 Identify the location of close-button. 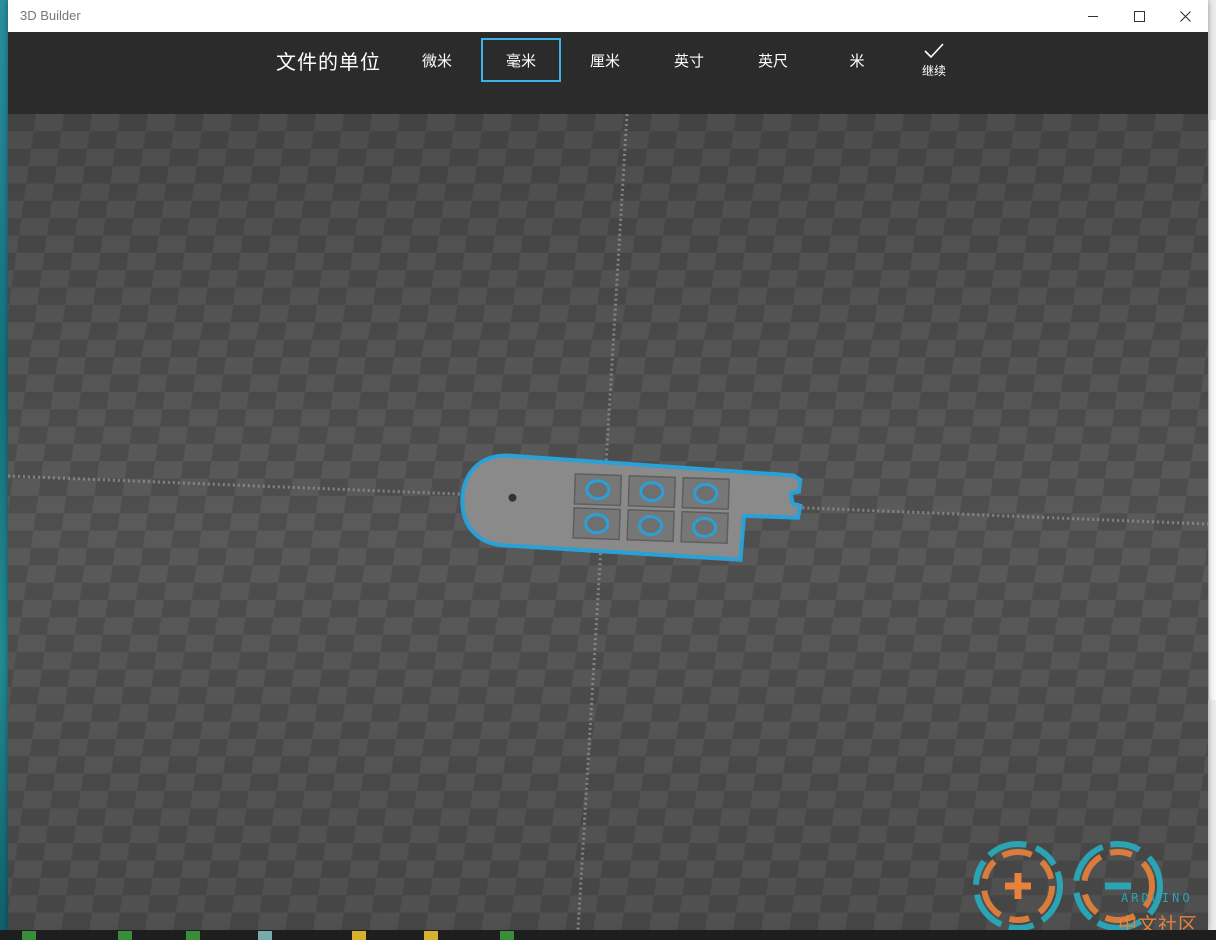
(1185, 16).